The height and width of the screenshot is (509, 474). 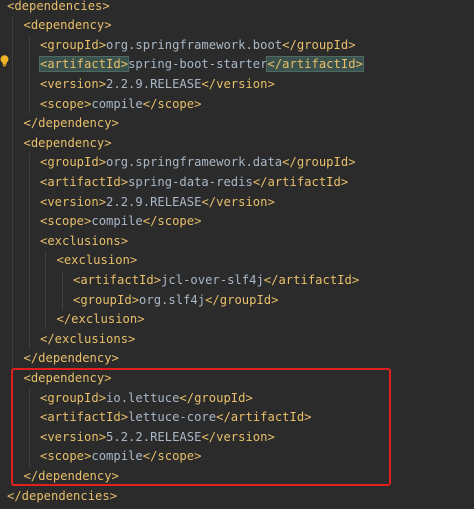 I want to click on code-line: </dependencies>, so click(x=62, y=497).